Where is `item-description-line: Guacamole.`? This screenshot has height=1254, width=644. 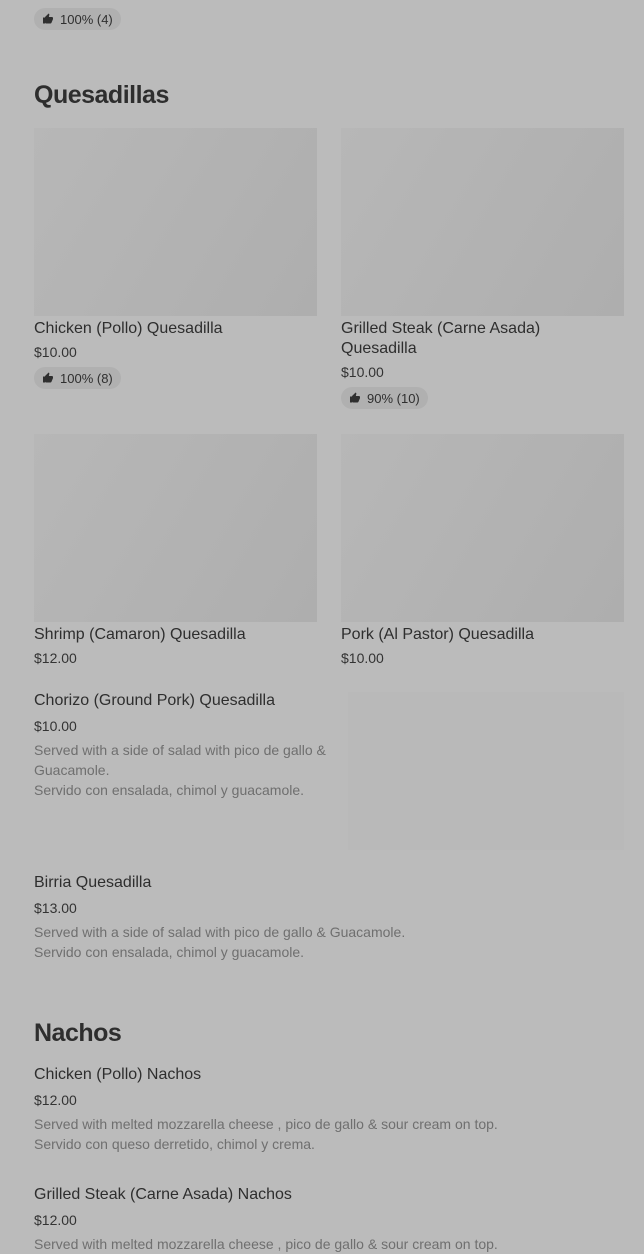 item-description-line: Guacamole. is located at coordinates (72, 770).